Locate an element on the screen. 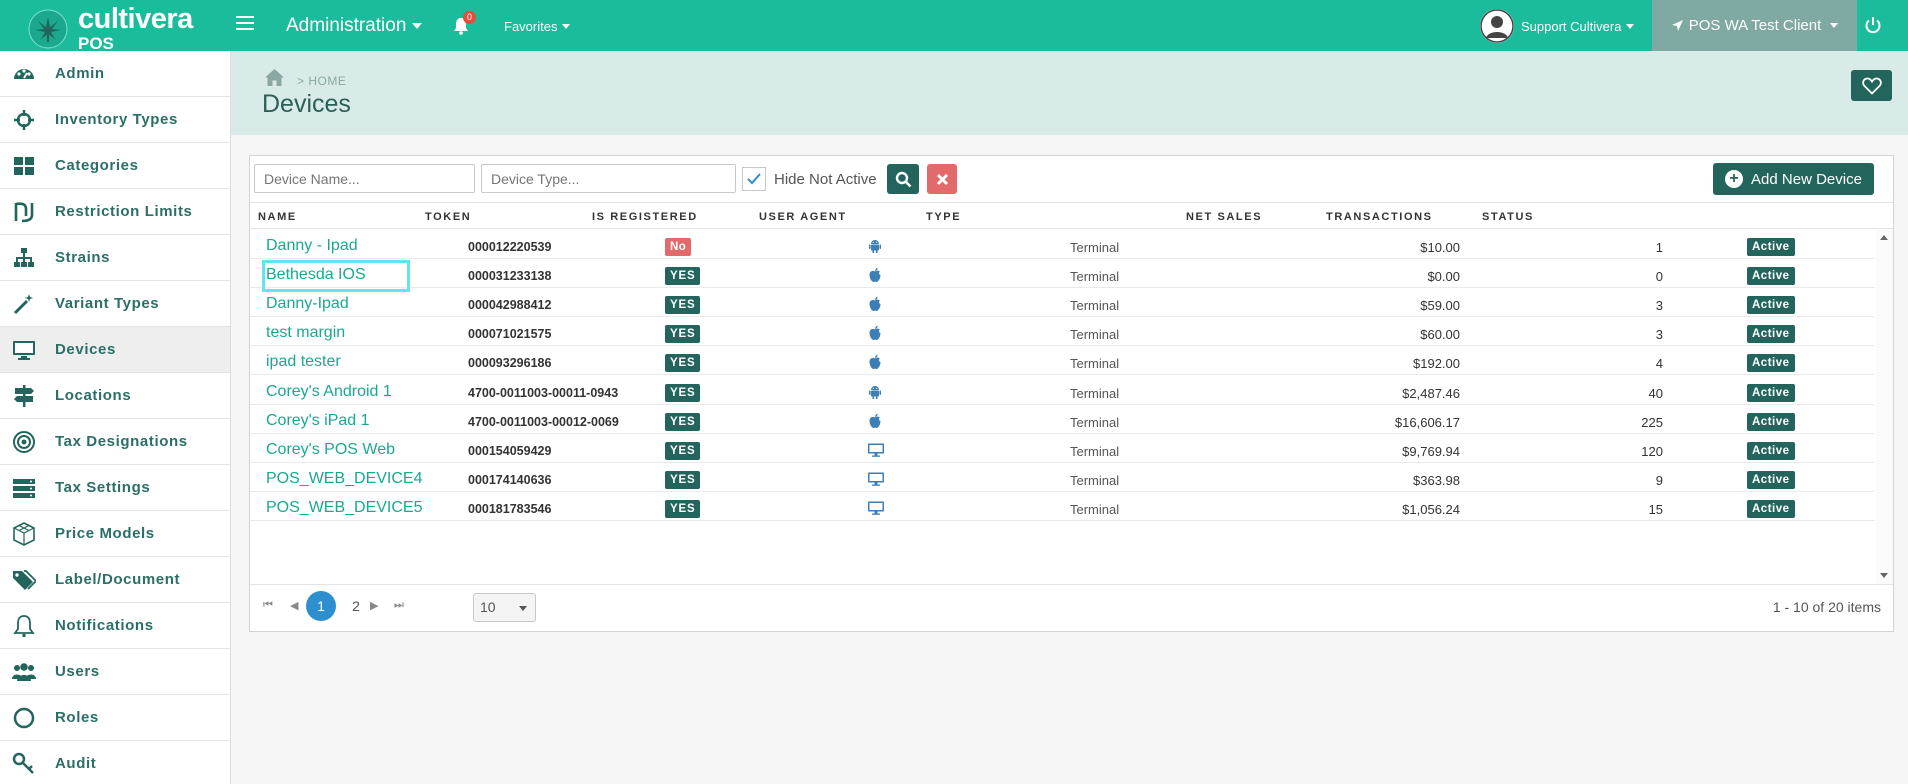 This screenshot has height=784, width=1908. page-number-1: 1 is located at coordinates (321, 606).